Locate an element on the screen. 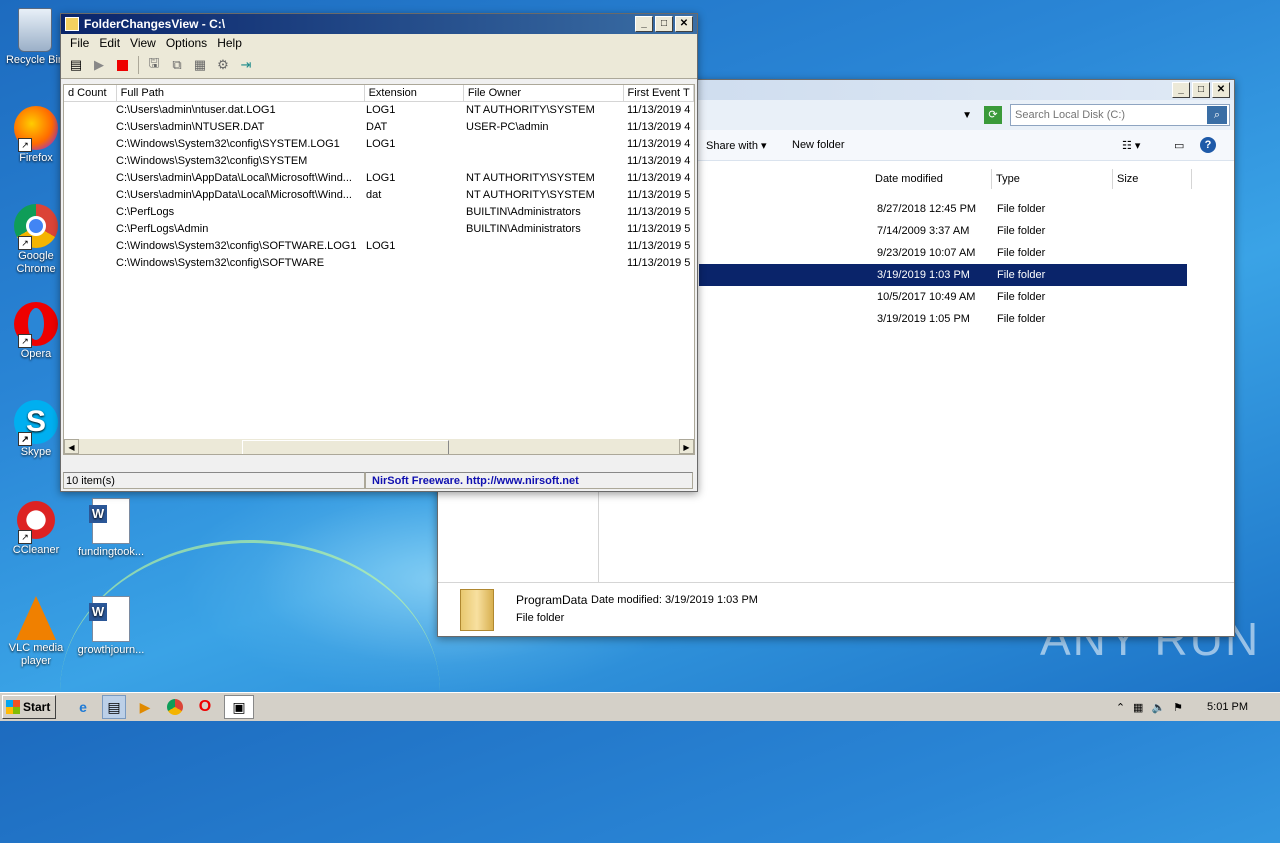 This screenshot has height=843, width=1280. scroll-right-icon: ▶ is located at coordinates (686, 446).